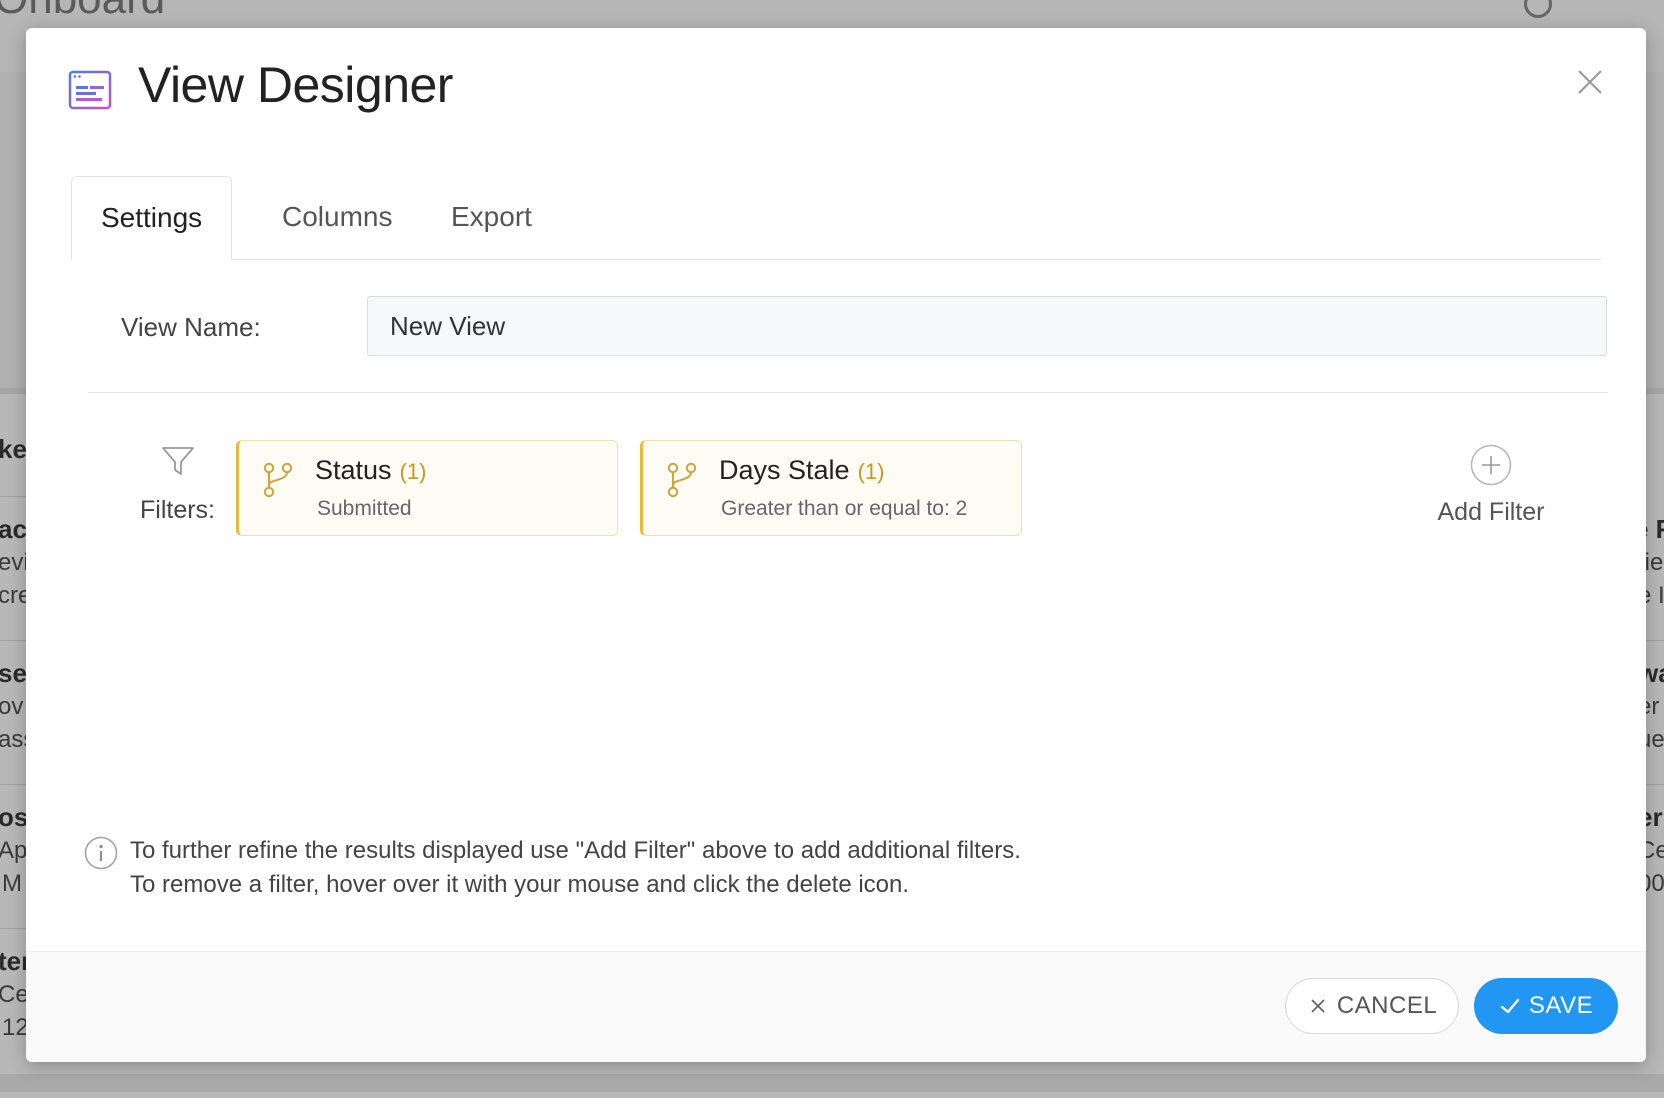 The width and height of the screenshot is (1664, 1098). What do you see at coordinates (101, 853) in the screenshot?
I see `info-icon` at bounding box center [101, 853].